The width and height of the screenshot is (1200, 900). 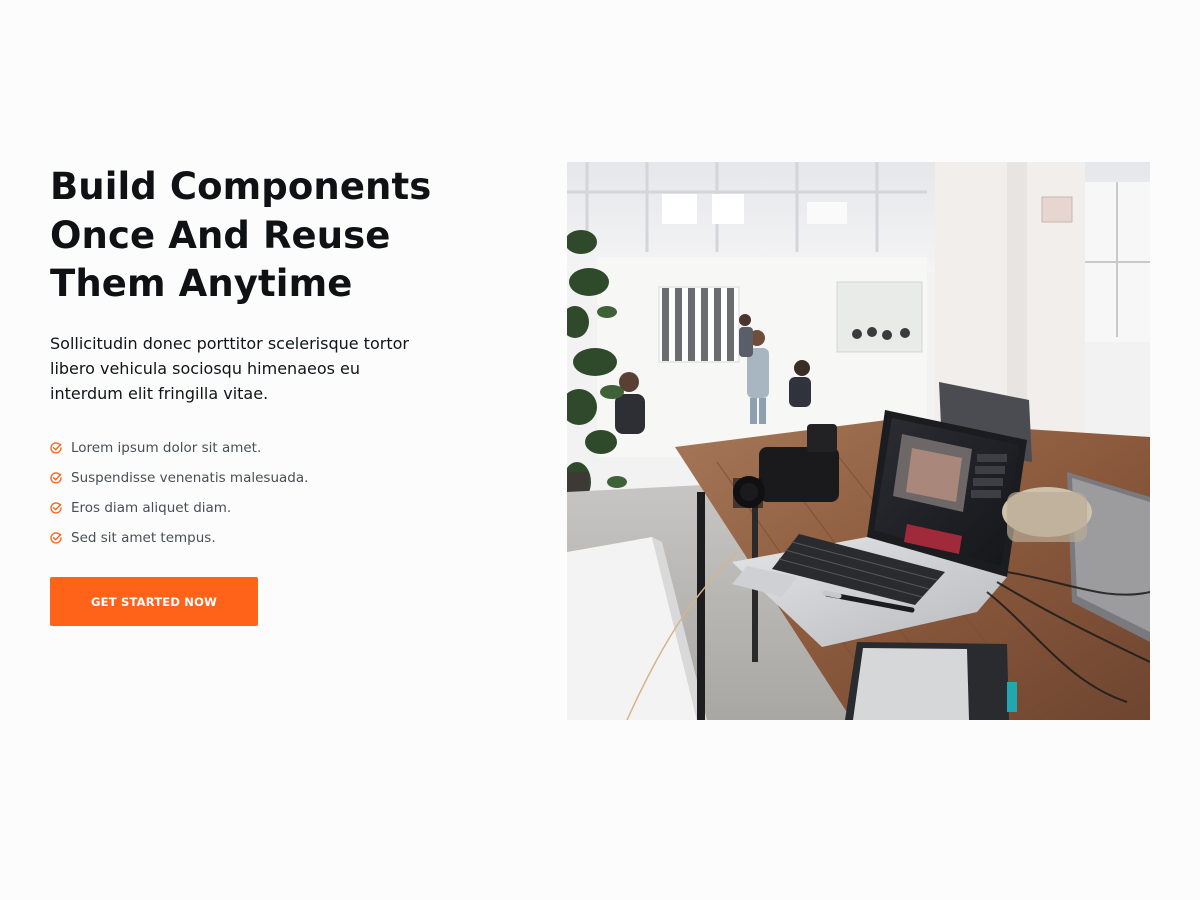 I want to click on feature-item: Lorem ipsum dolor sit amet., so click(x=260, y=448).